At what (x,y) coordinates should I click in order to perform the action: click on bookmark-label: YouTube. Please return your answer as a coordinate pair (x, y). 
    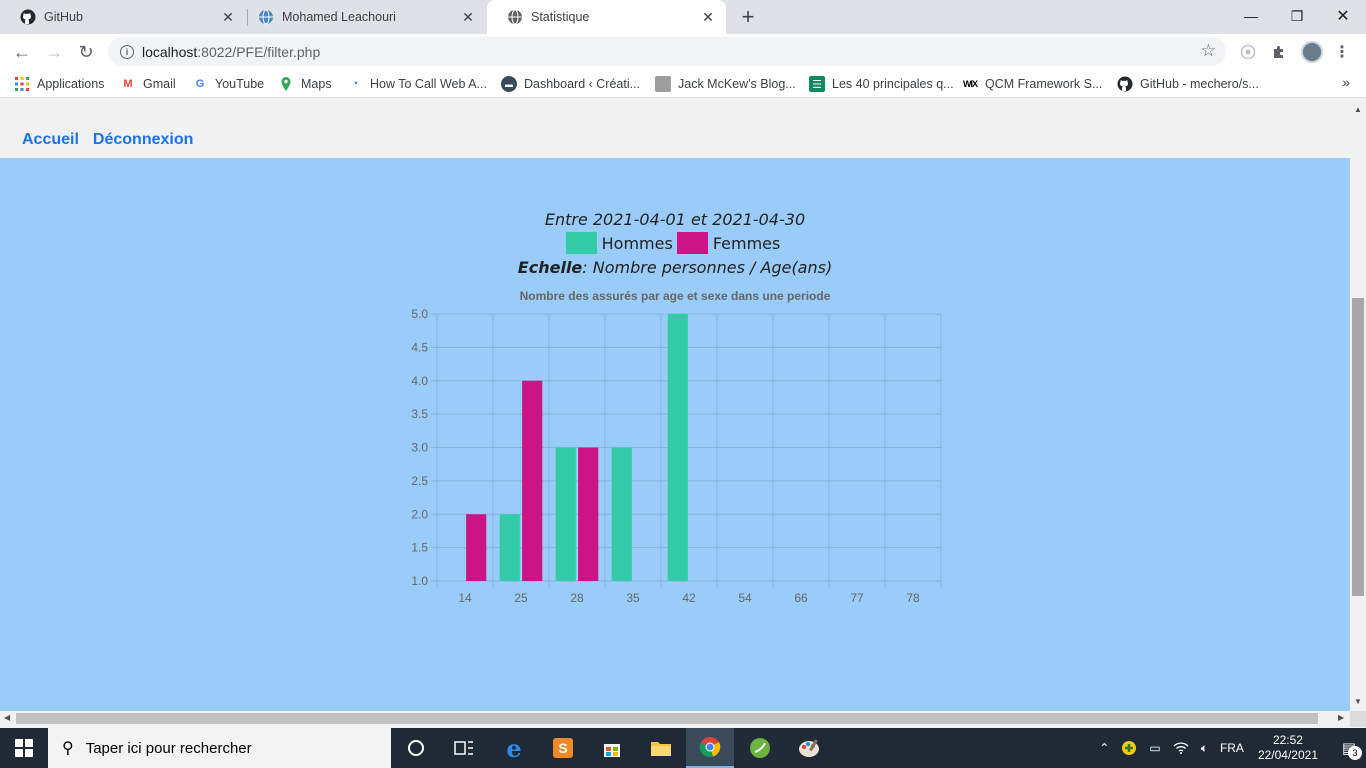
    Looking at the image, I should click on (240, 84).